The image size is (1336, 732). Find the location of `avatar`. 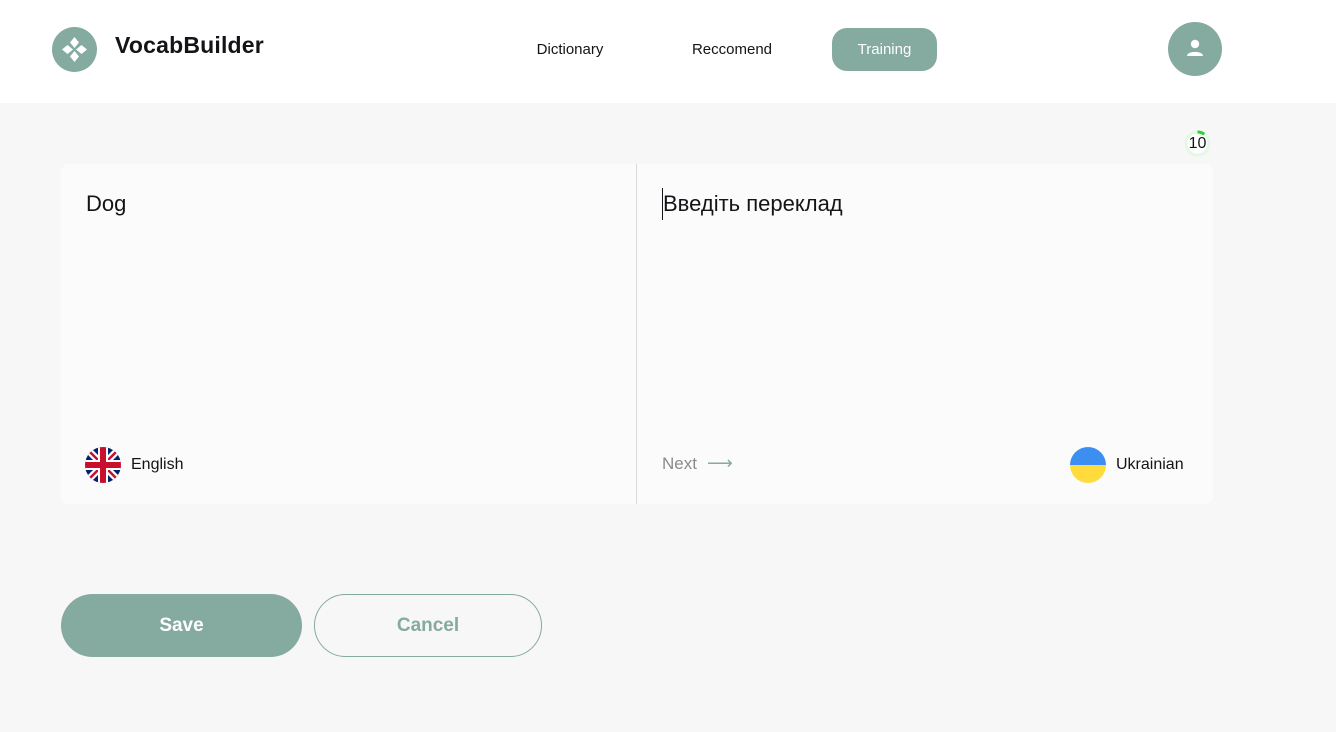

avatar is located at coordinates (1195, 49).